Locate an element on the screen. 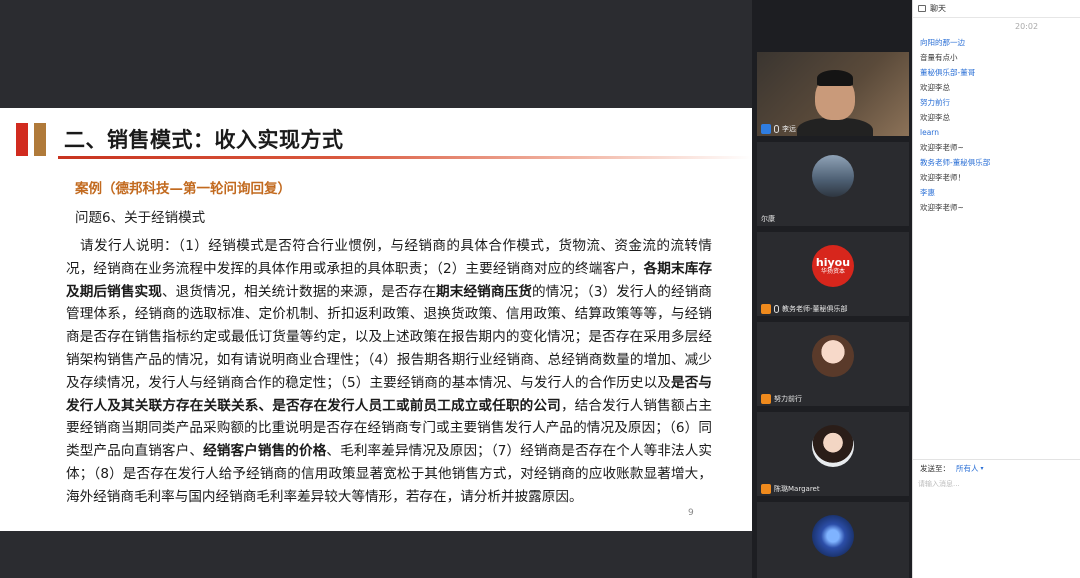 This screenshot has width=1080, height=578. send-to-value: 所有人 is located at coordinates (967, 468).